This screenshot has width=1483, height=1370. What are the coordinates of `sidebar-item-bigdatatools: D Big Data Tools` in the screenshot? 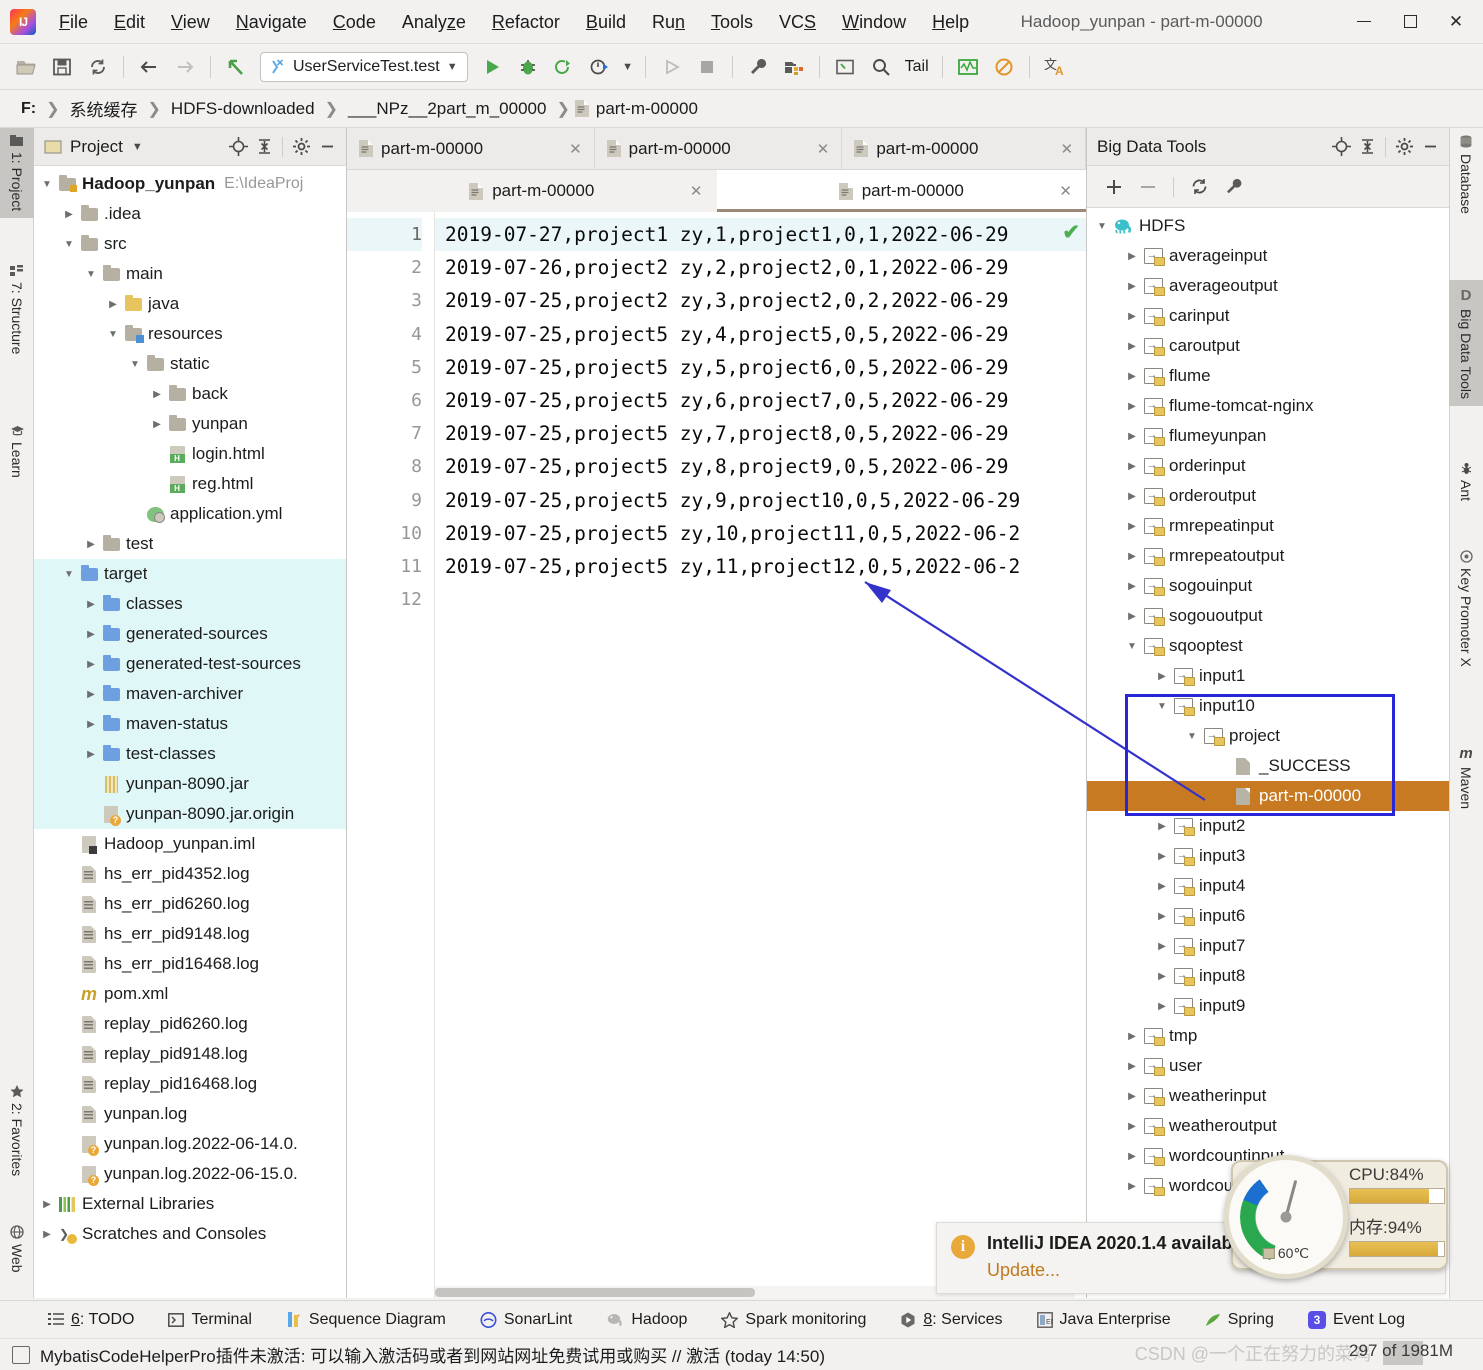 It's located at (1466, 343).